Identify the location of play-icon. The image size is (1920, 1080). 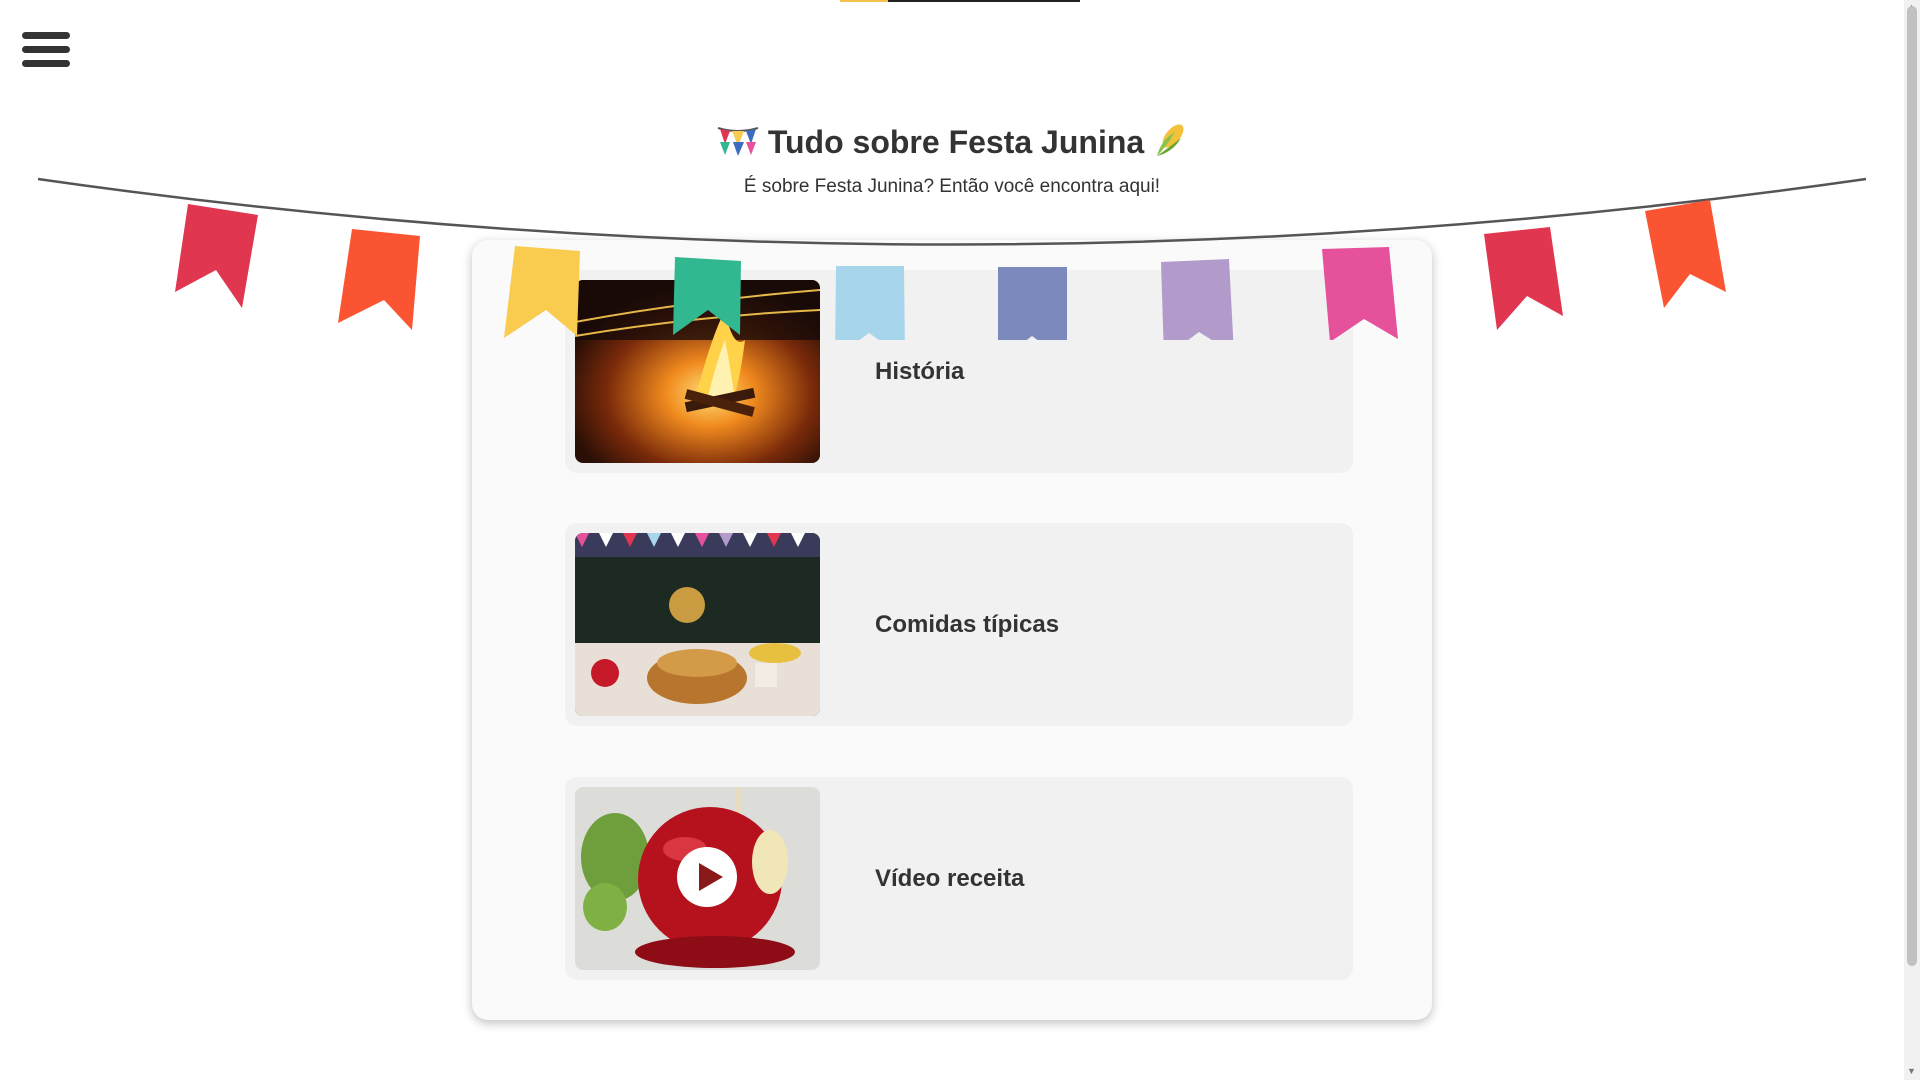
(707, 877).